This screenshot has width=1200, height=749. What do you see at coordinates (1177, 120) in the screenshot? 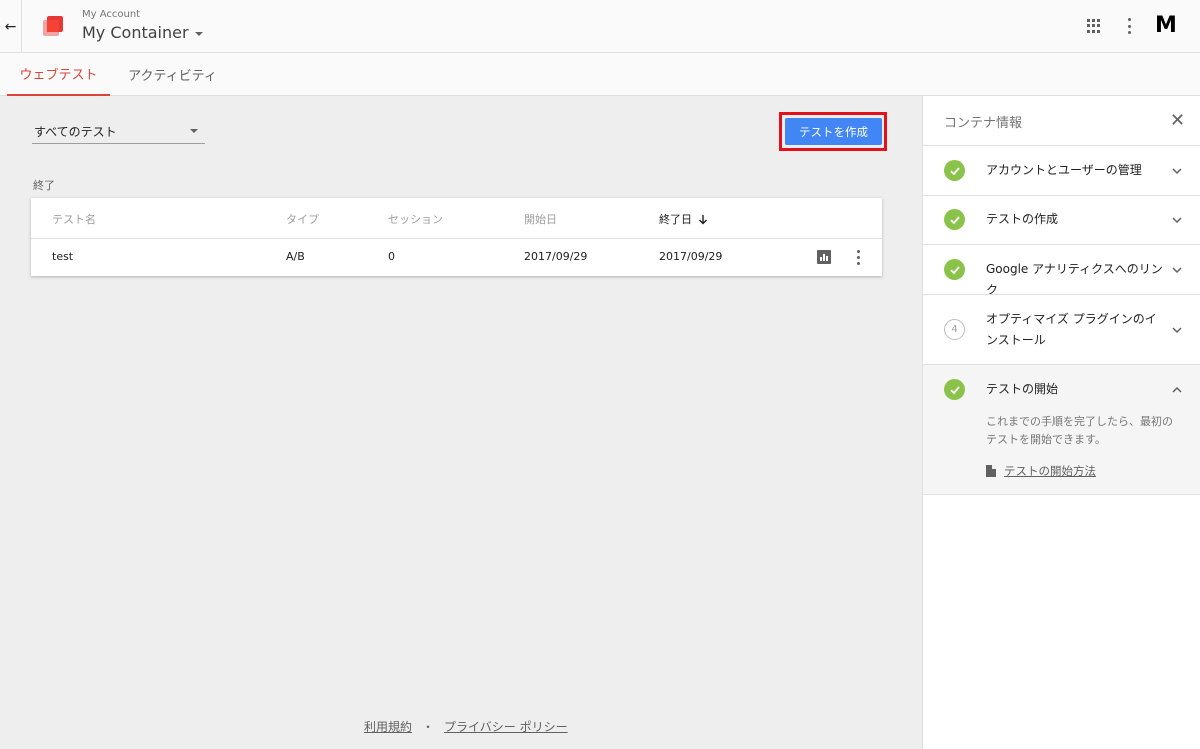
I see `close-icon: ✕` at bounding box center [1177, 120].